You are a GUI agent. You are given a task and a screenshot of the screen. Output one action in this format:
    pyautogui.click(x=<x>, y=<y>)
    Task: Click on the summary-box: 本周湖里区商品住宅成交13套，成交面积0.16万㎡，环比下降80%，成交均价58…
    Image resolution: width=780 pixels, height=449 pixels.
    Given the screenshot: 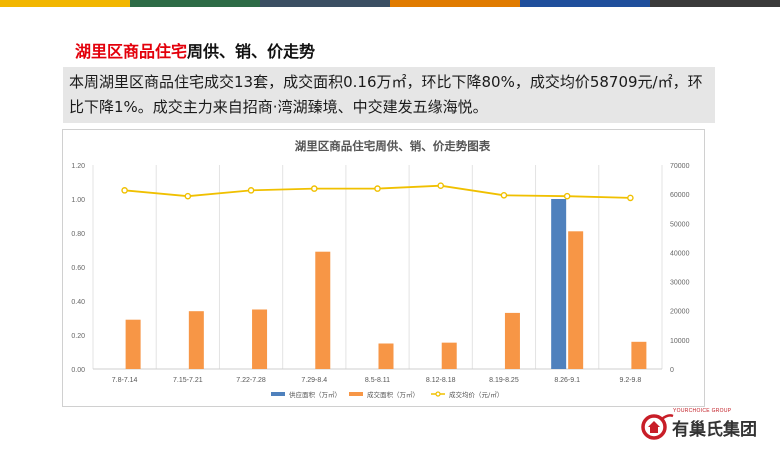 What is the action you would take?
    pyautogui.click(x=389, y=95)
    